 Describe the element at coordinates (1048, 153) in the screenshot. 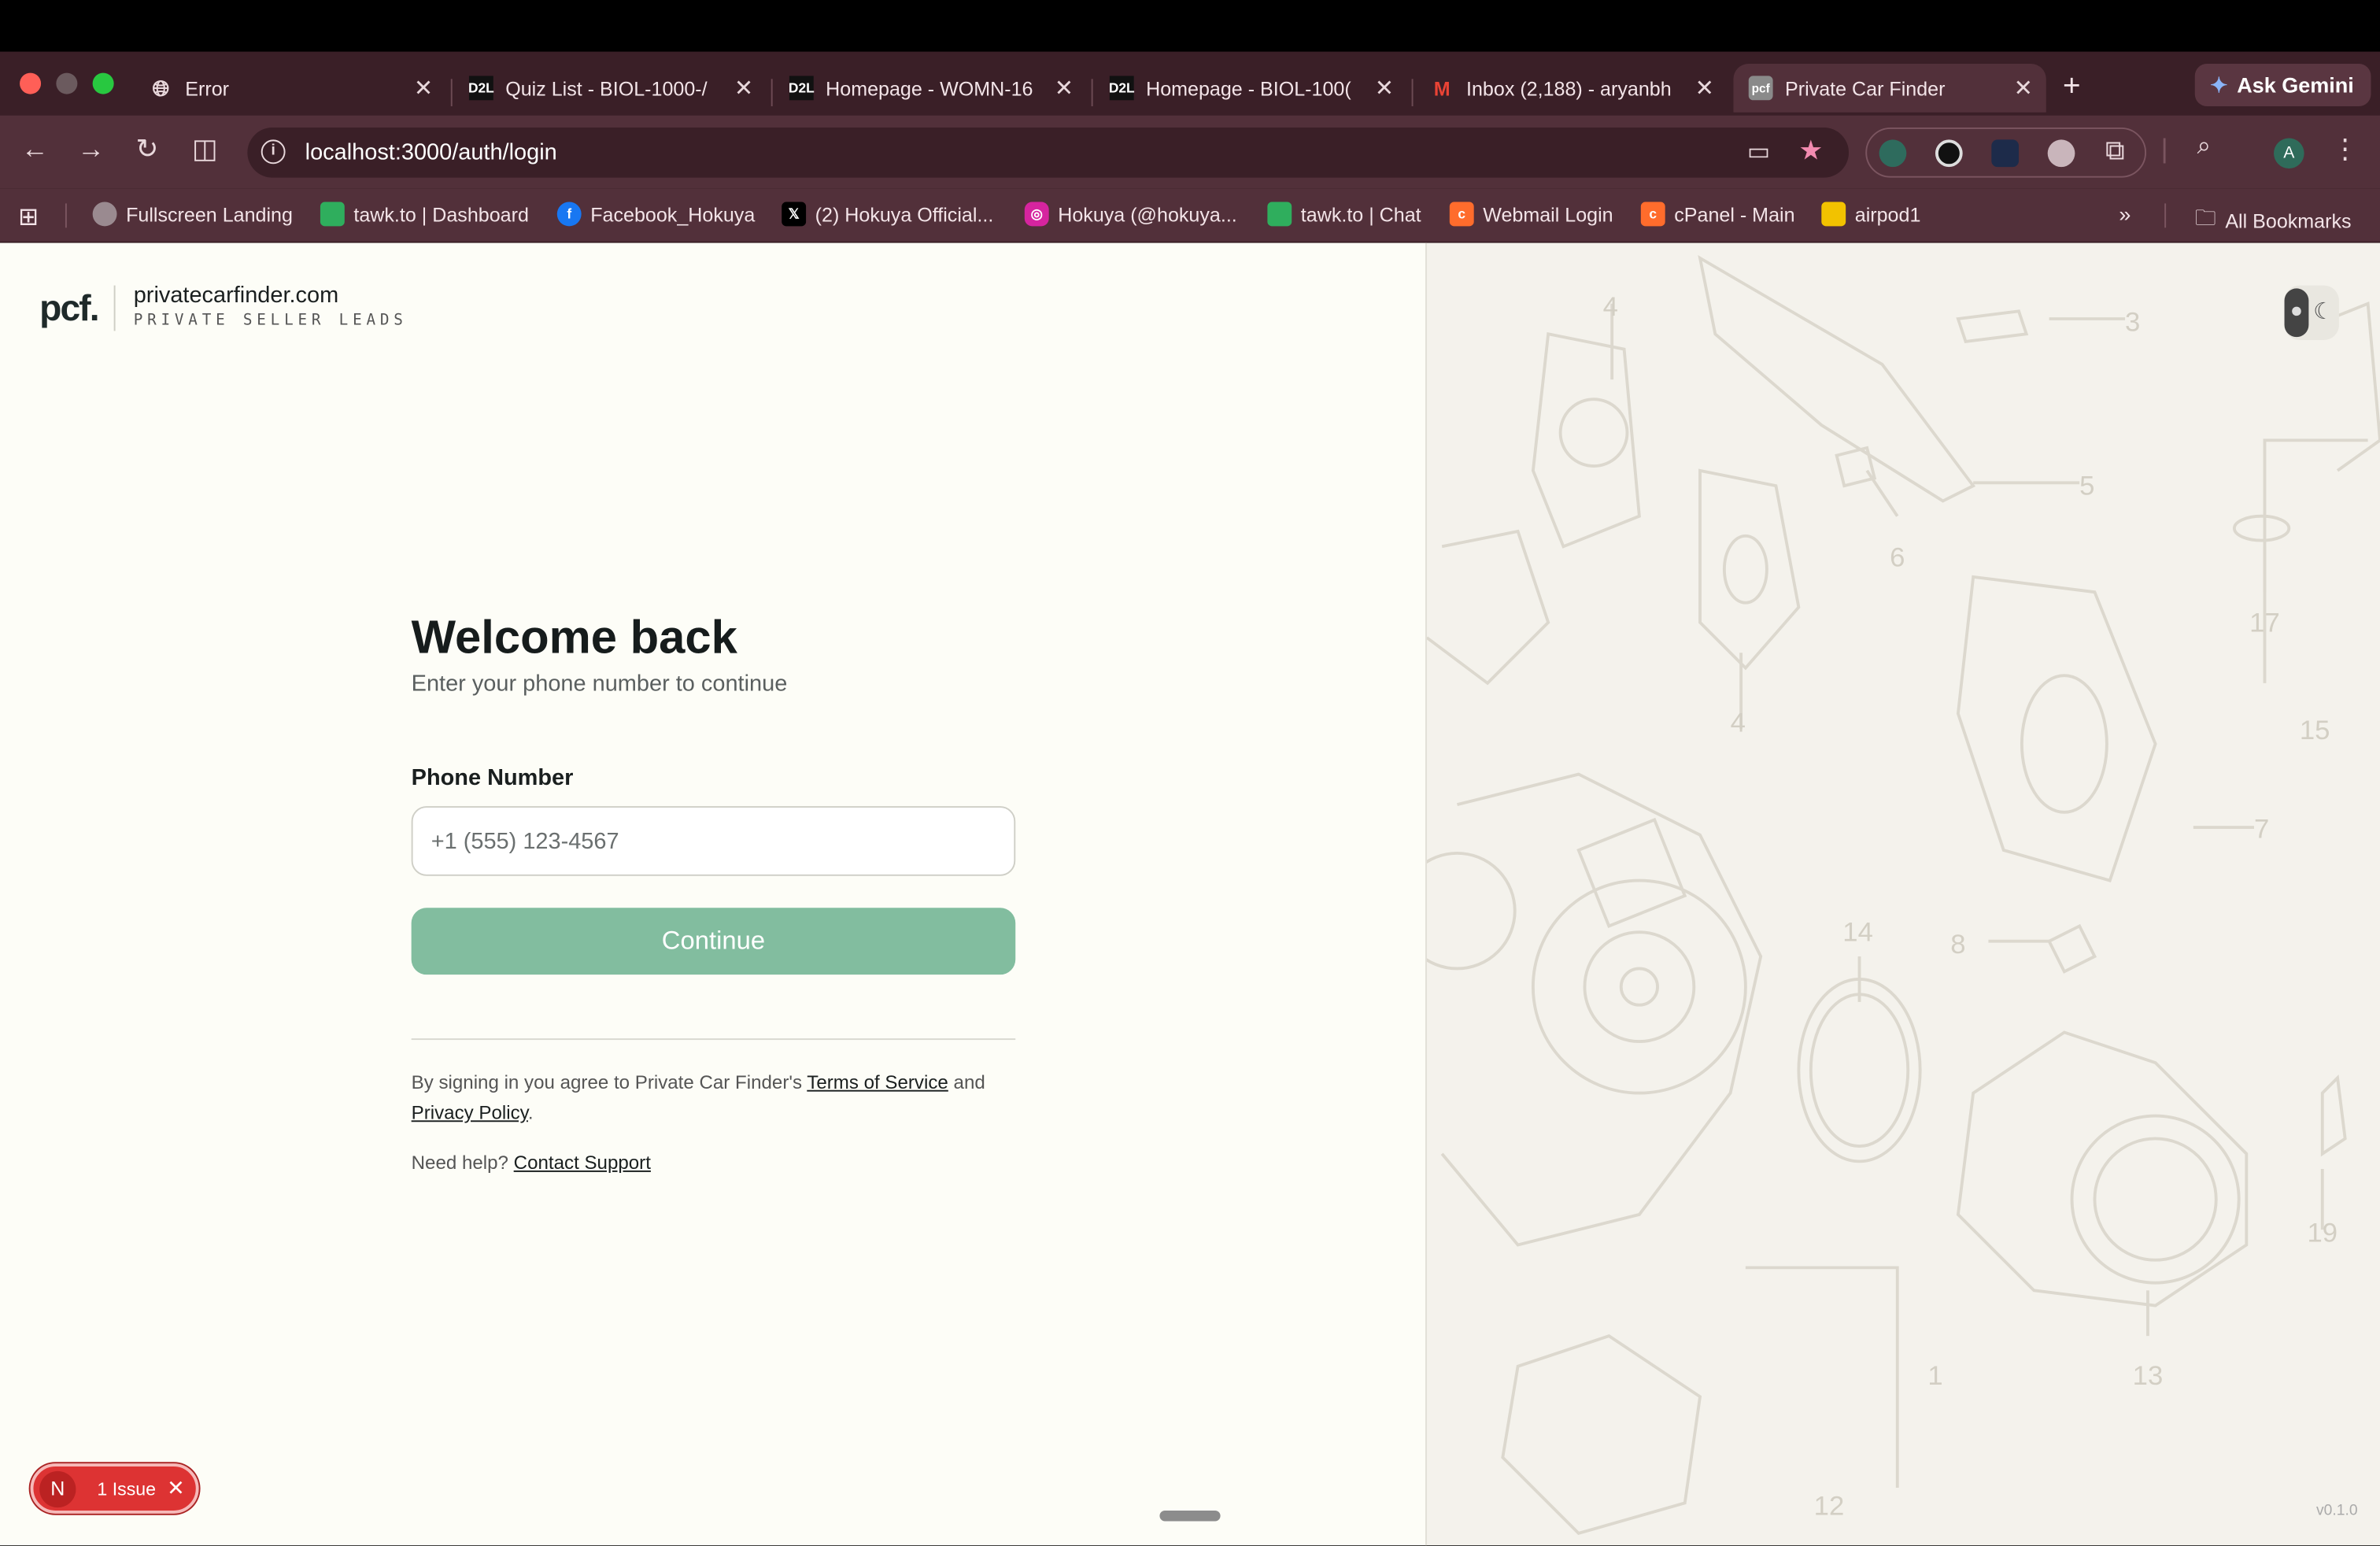

I see `address-bar: i localhost:3000/auth/login ▭ ★` at that location.